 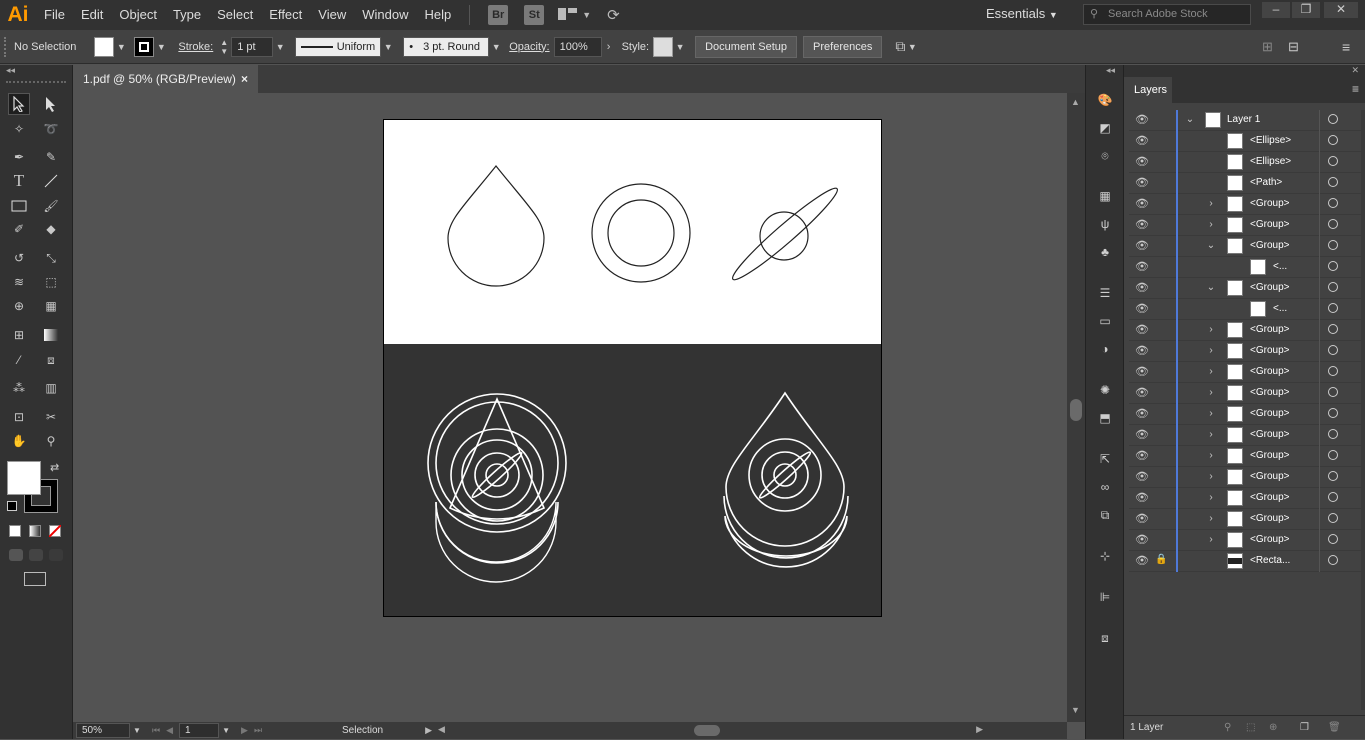 What do you see at coordinates (169, 730) in the screenshot?
I see `prev-artboard-icon: ◀` at bounding box center [169, 730].